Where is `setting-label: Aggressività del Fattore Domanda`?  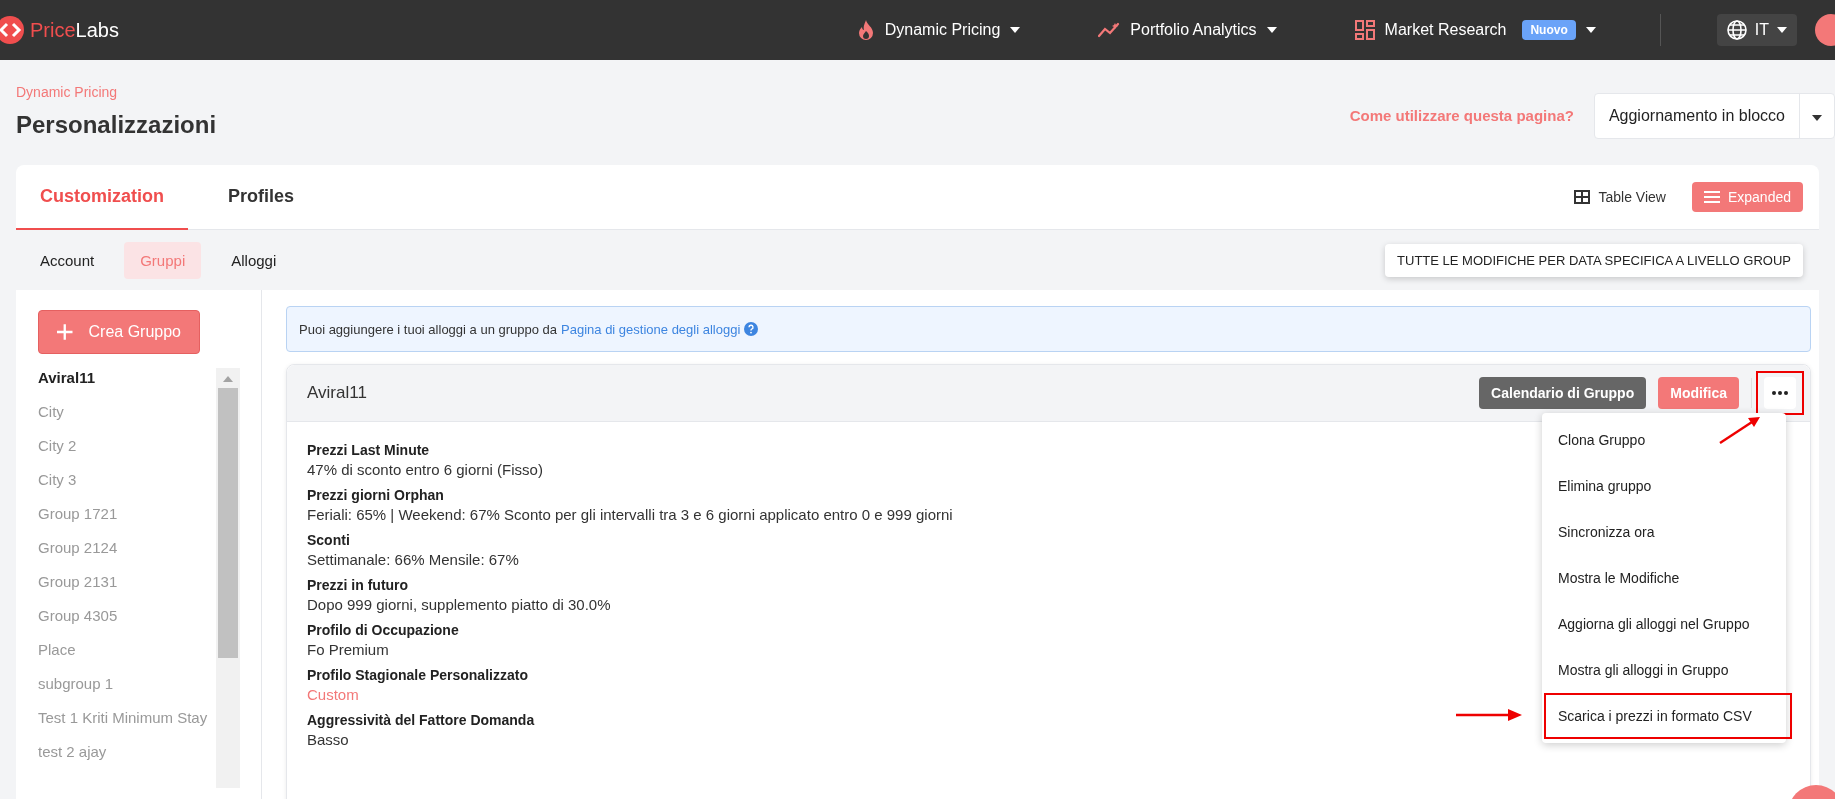
setting-label: Aggressività del Fattore Domanda is located at coordinates (421, 720).